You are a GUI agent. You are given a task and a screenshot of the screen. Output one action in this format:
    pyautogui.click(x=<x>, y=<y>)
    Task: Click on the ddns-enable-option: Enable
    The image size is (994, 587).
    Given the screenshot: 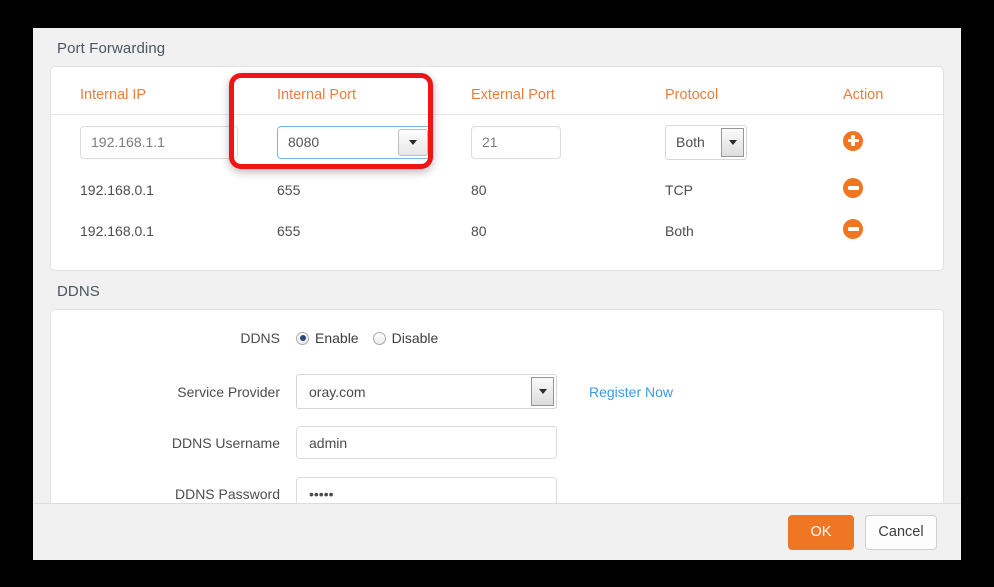 What is the action you would take?
    pyautogui.click(x=327, y=338)
    